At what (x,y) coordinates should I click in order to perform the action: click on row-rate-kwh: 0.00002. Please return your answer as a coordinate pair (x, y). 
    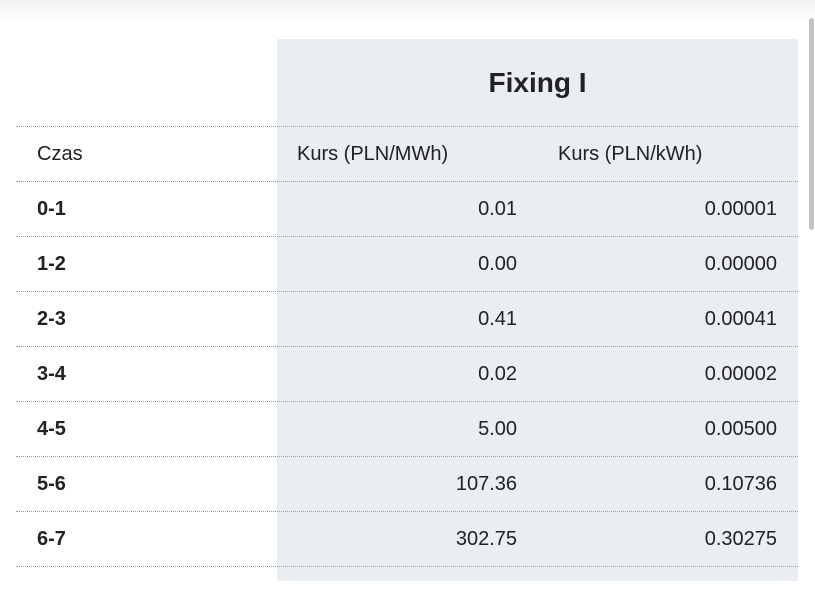
    Looking at the image, I should click on (740, 374).